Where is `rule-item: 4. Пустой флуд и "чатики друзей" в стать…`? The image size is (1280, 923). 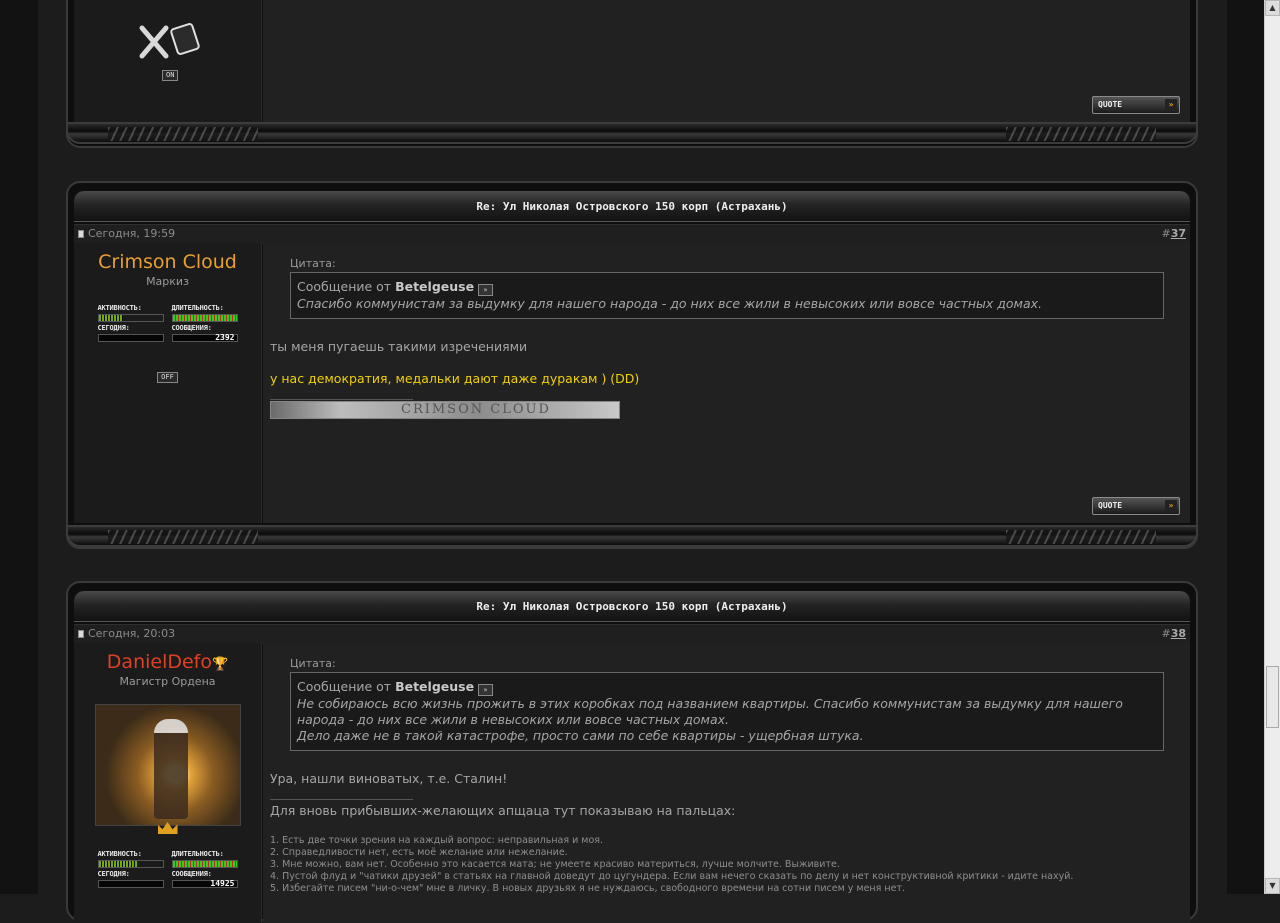
rule-item: 4. Пустой флуд и "чатики друзей" в стать… is located at coordinates (672, 876).